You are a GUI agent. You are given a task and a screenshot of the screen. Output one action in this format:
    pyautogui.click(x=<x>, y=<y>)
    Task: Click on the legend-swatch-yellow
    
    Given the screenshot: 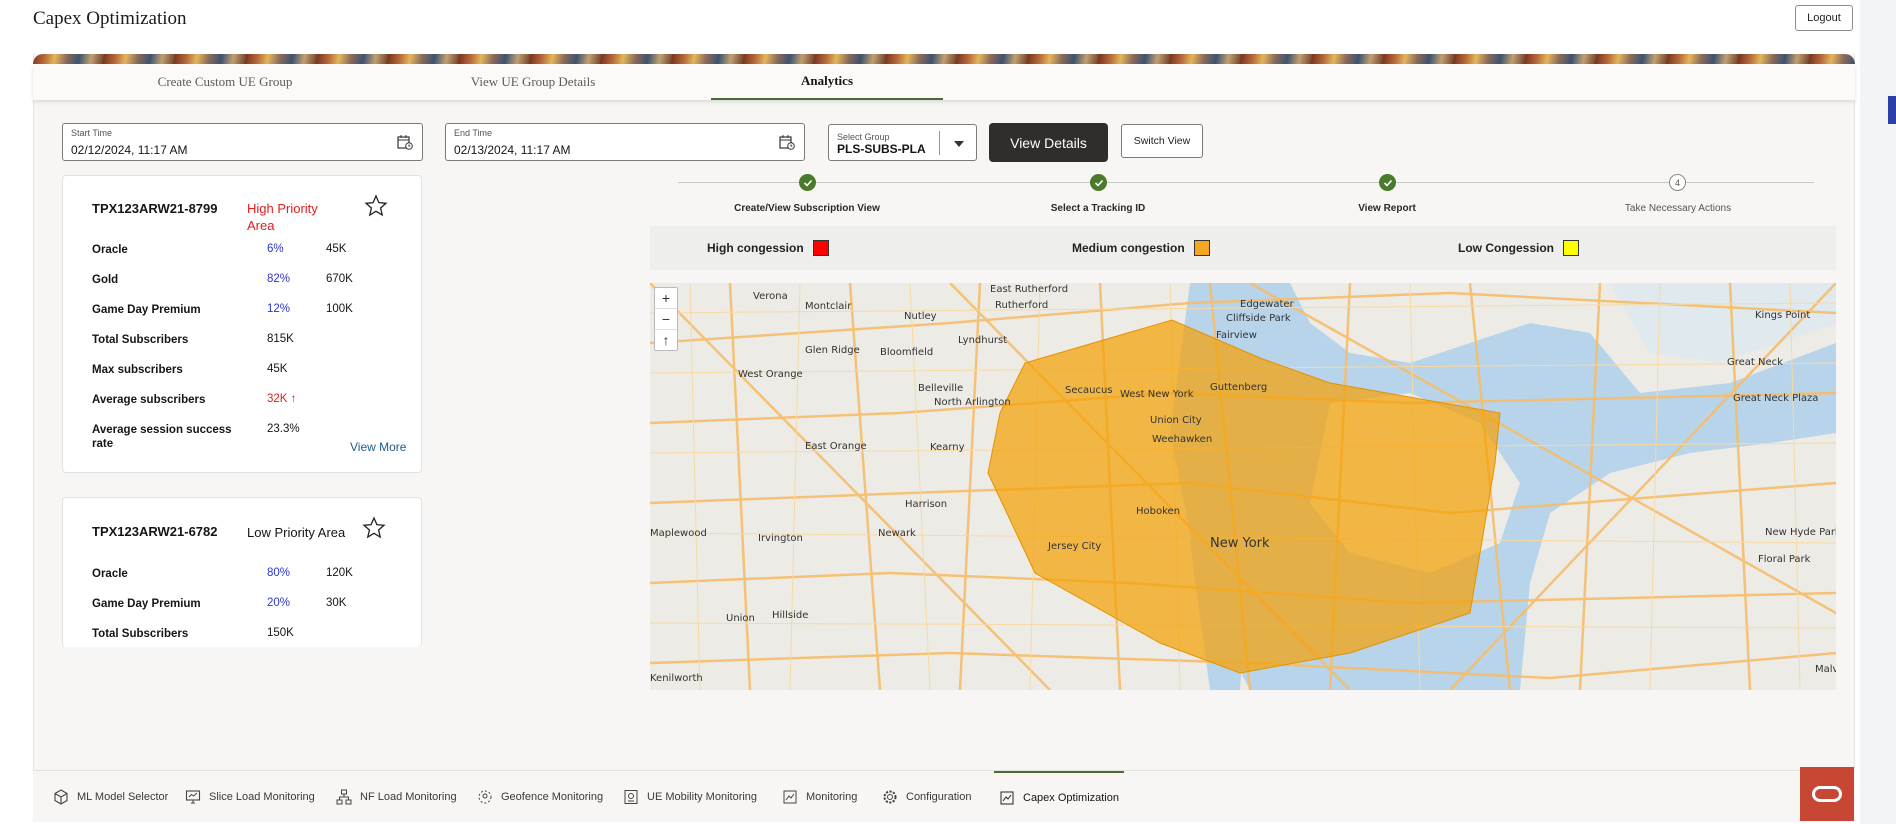 What is the action you would take?
    pyautogui.click(x=1571, y=248)
    